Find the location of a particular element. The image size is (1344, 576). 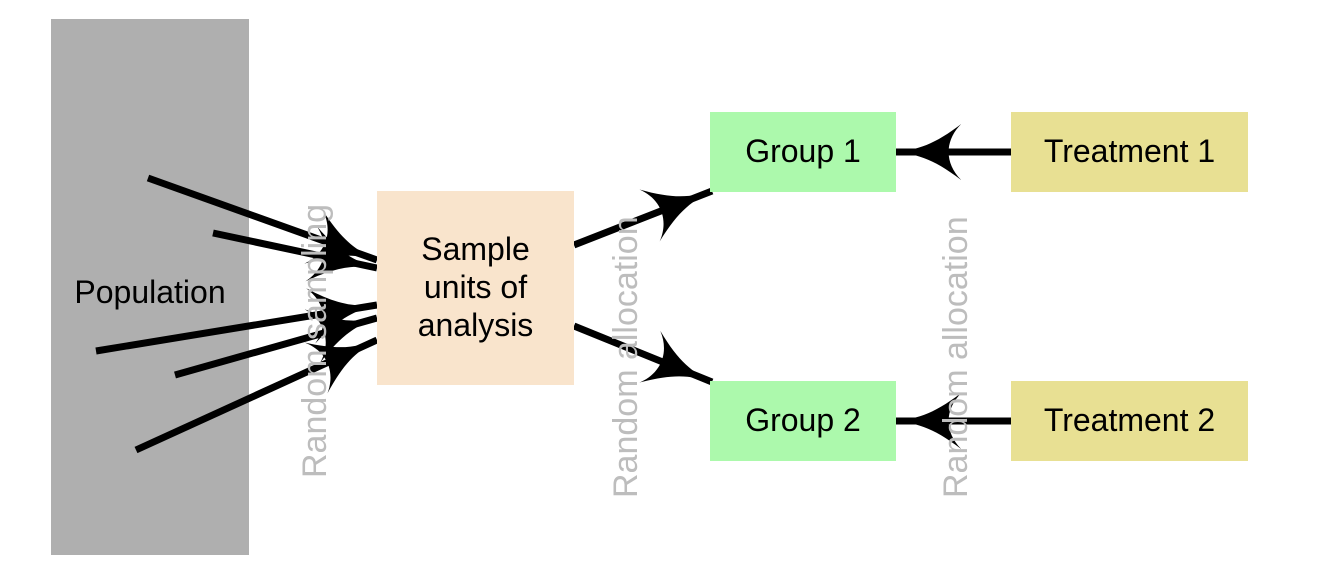

group-1-box: Group 1 is located at coordinates (803, 152).